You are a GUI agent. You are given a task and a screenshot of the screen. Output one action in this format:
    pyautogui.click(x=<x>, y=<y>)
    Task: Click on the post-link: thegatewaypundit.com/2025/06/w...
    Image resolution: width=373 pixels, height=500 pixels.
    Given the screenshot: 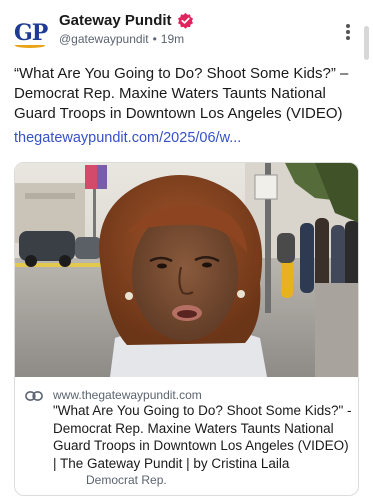 What is the action you would take?
    pyautogui.click(x=127, y=138)
    